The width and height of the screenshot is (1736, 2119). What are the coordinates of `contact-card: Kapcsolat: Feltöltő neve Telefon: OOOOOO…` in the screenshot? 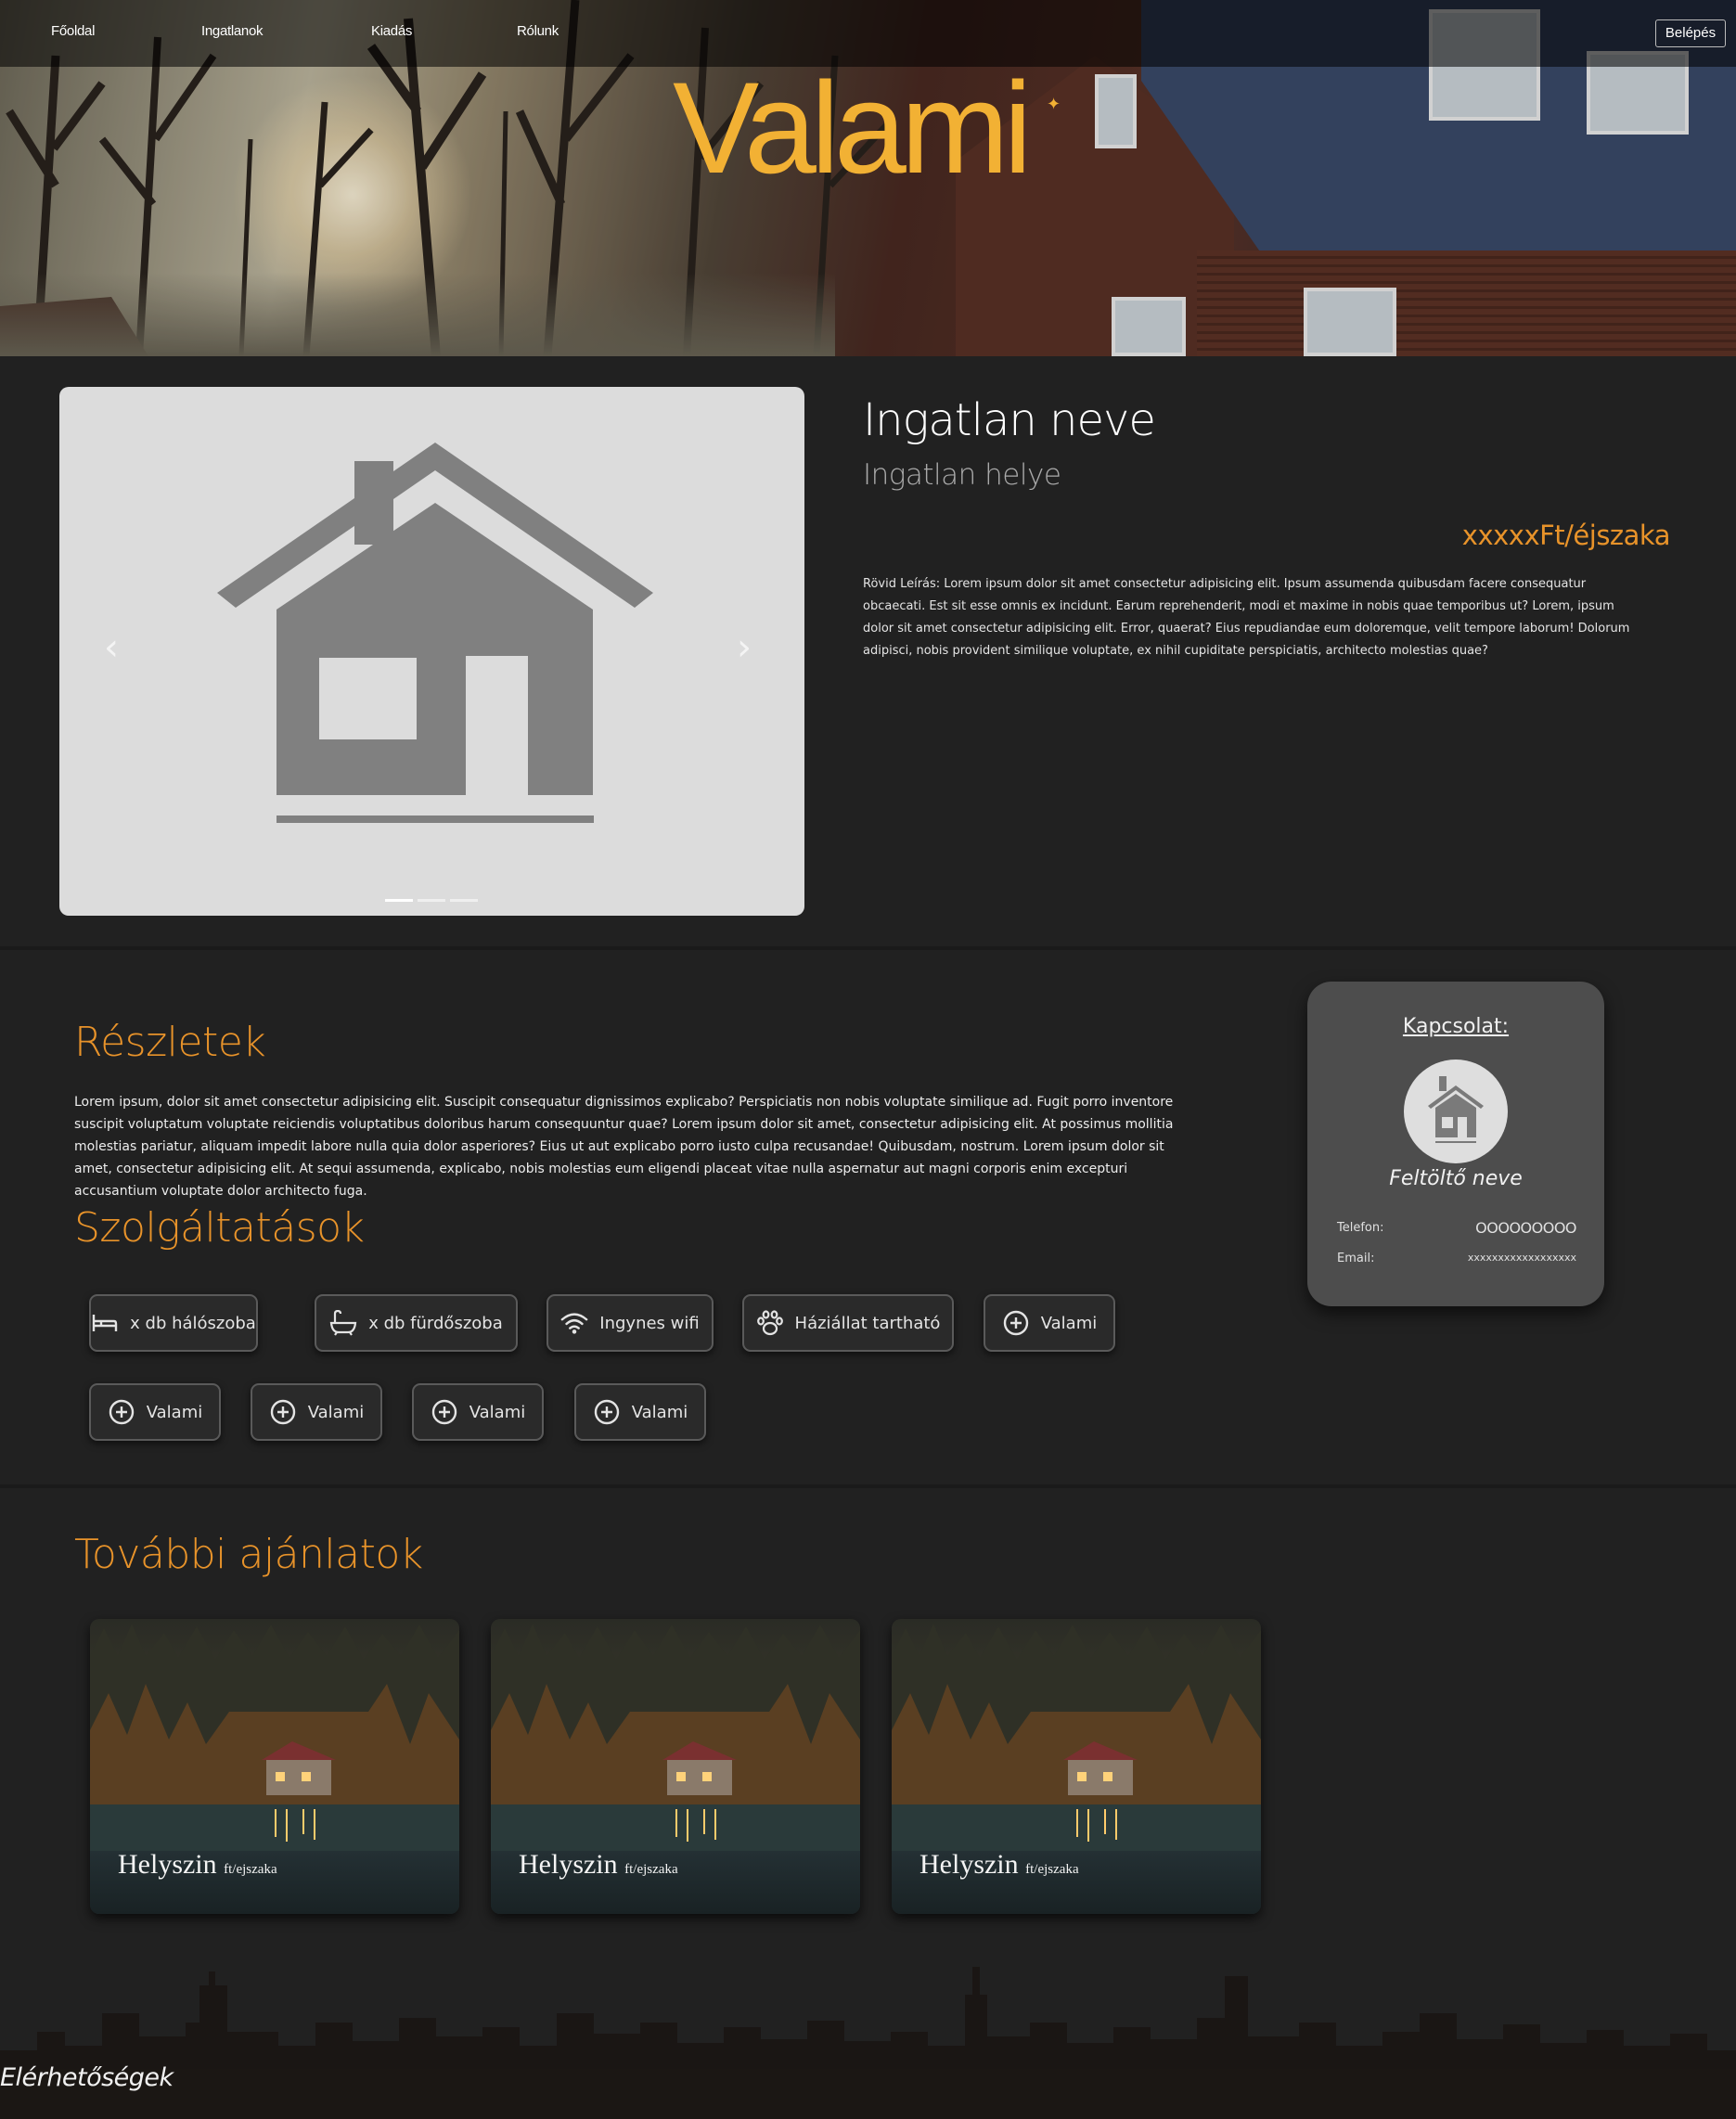 It's located at (1456, 1144).